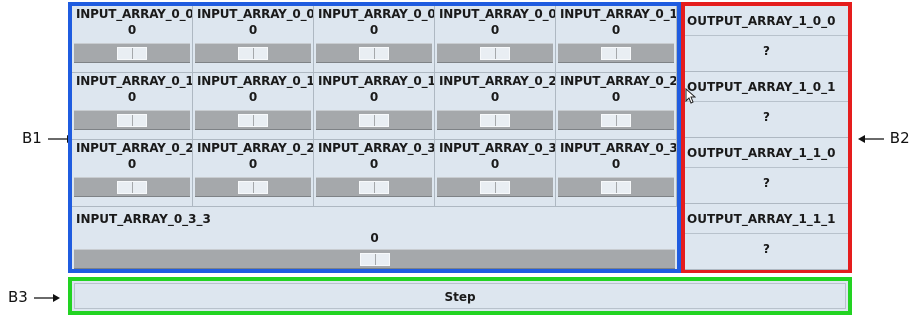 The image size is (918, 317). Describe the element at coordinates (616, 106) in the screenshot. I see `input-cell: INPUT_ARRAY_0_2_1 0` at that location.